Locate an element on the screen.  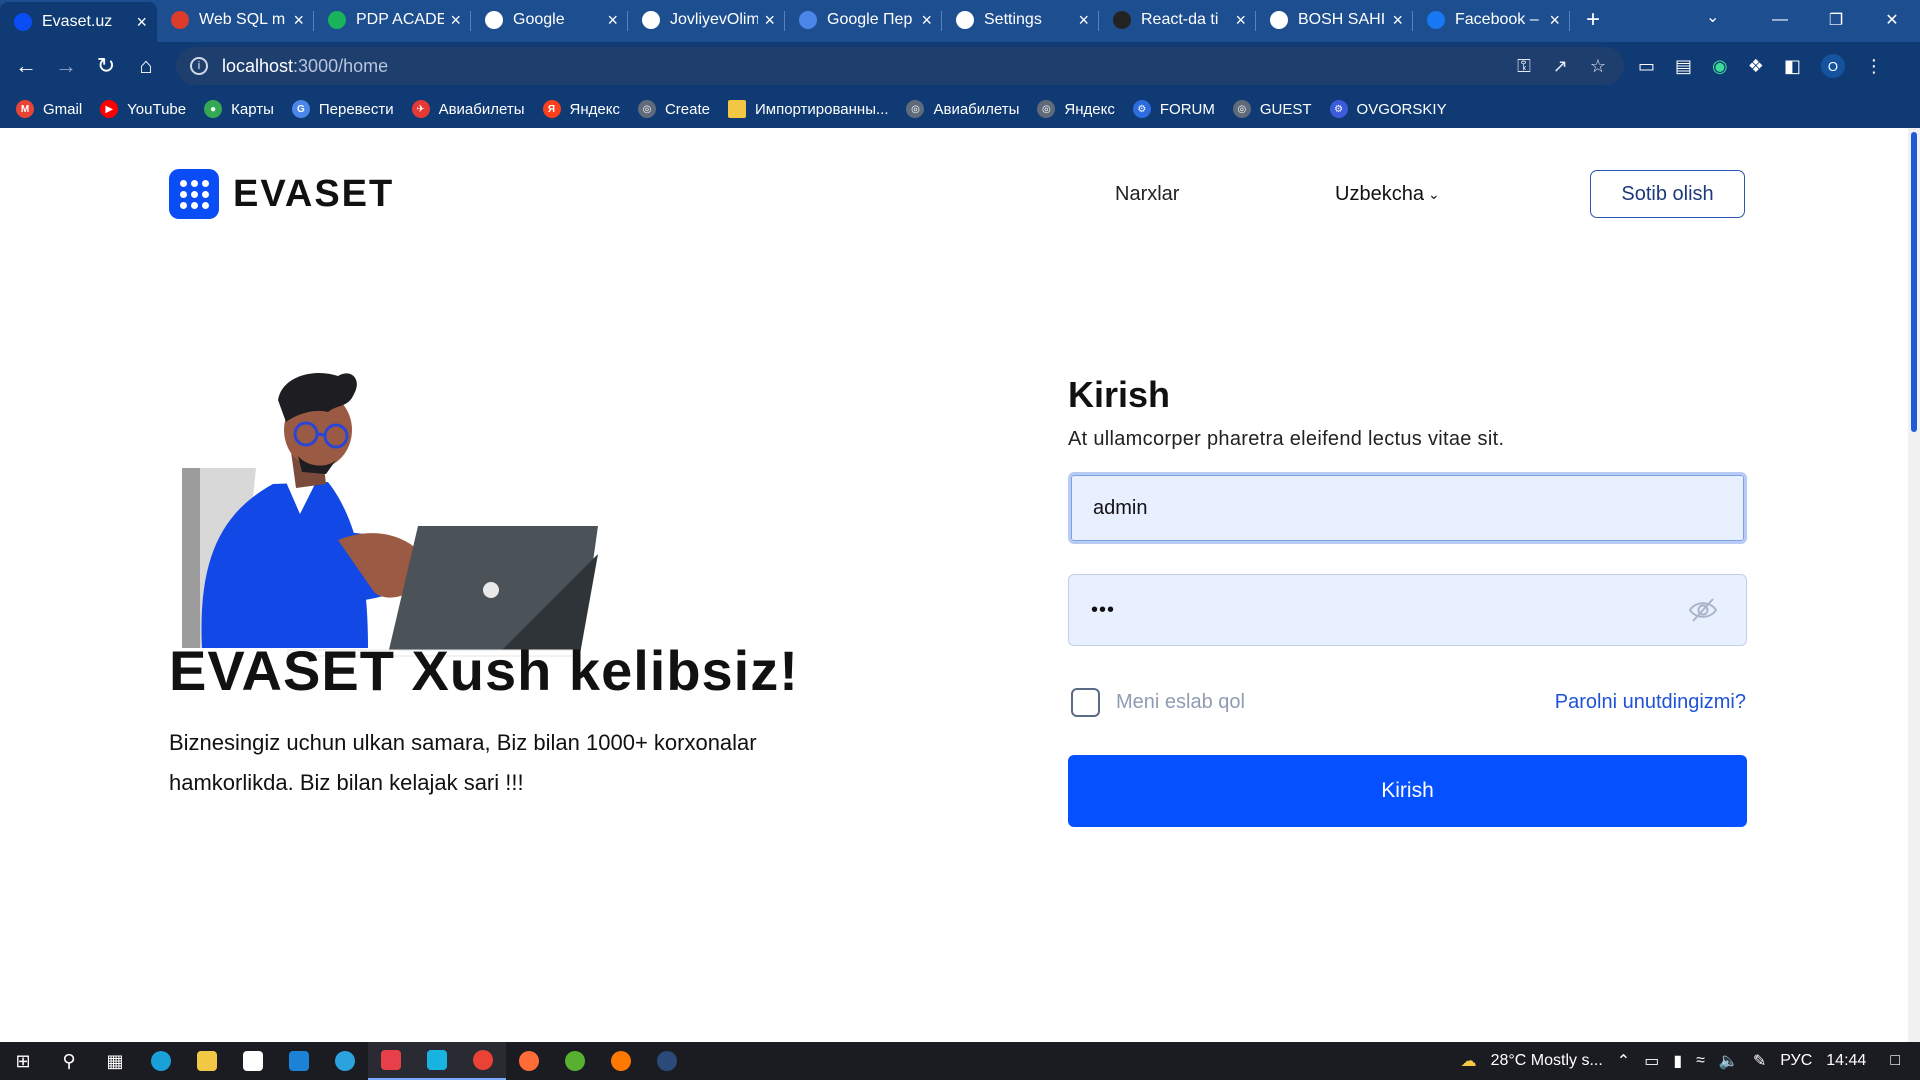
nav-link-prices: Narxlar is located at coordinates (1147, 194).